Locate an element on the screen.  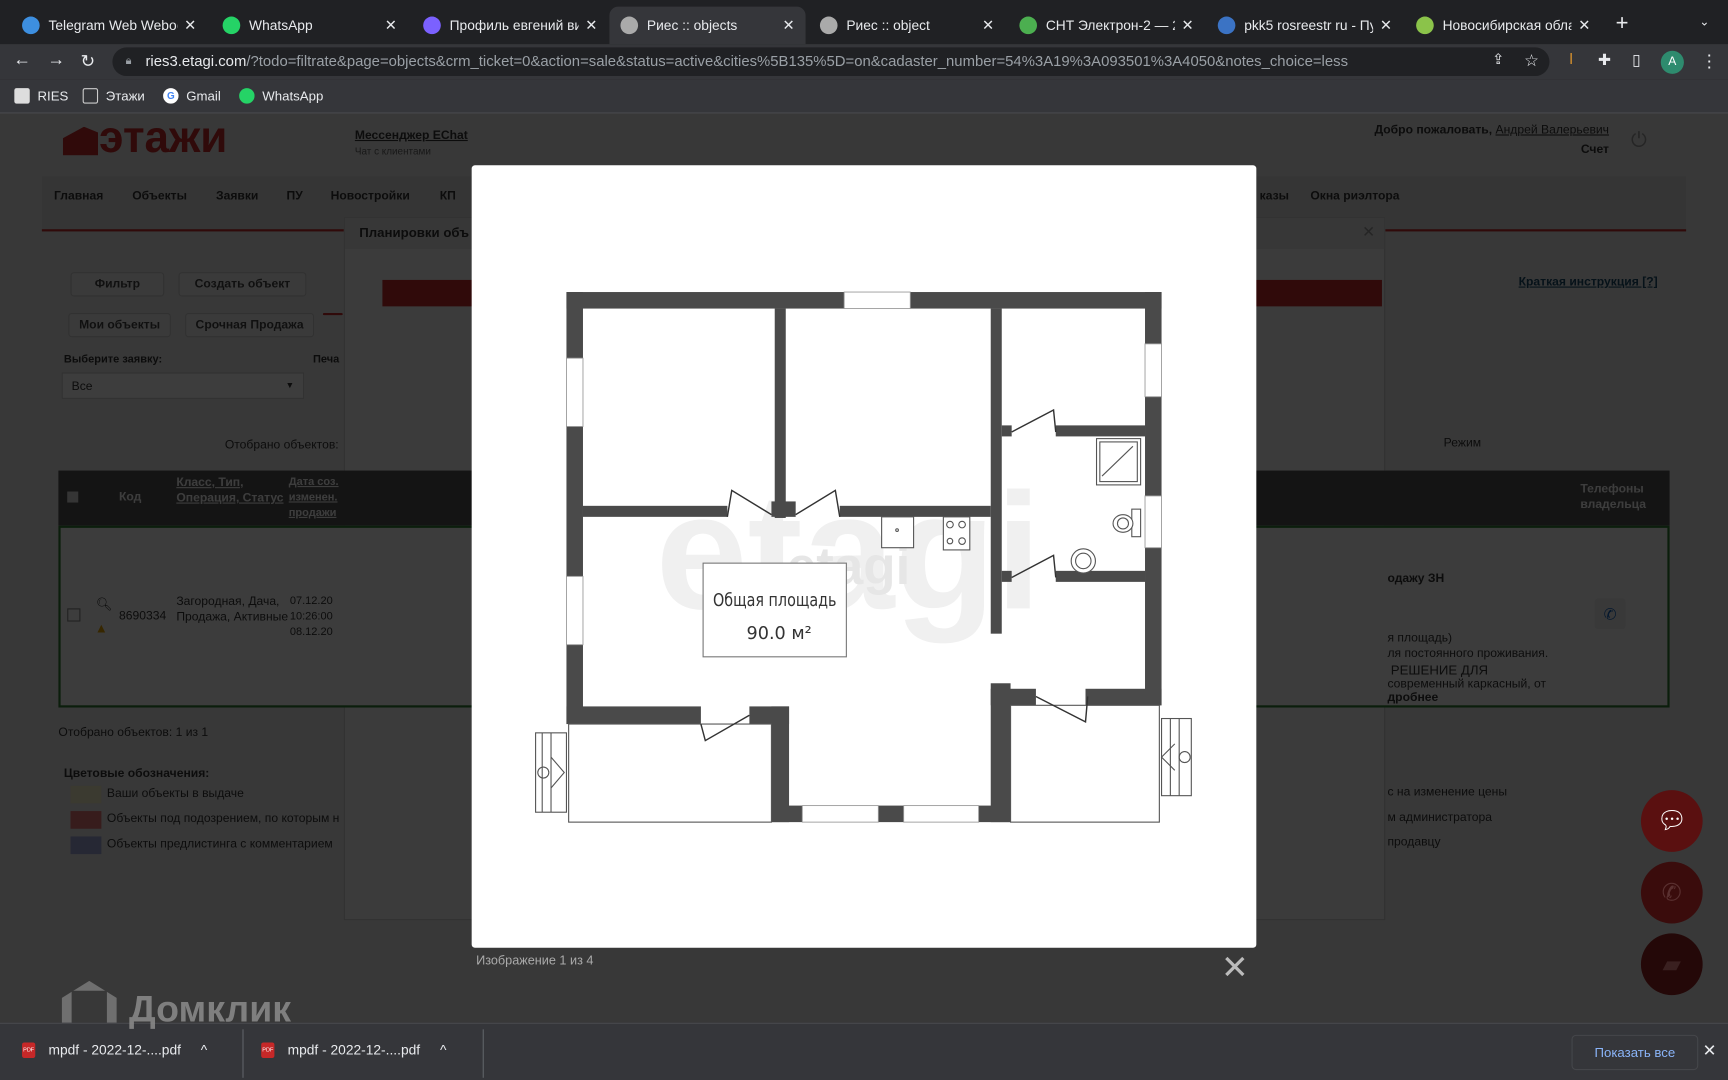
tab: pkk5 rosreestr ru - Публичная ✕ is located at coordinates (1305, 25).